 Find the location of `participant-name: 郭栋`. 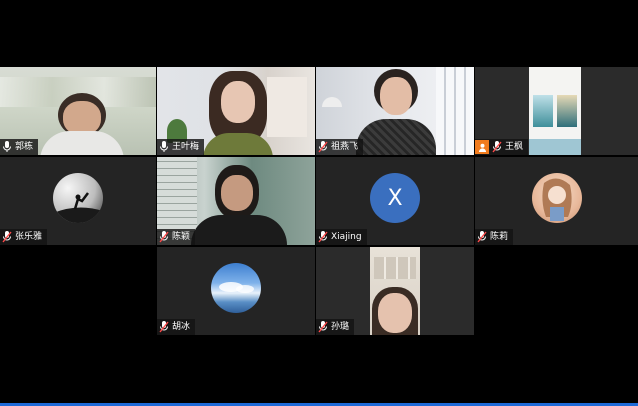

participant-name: 郭栋 is located at coordinates (24, 147).